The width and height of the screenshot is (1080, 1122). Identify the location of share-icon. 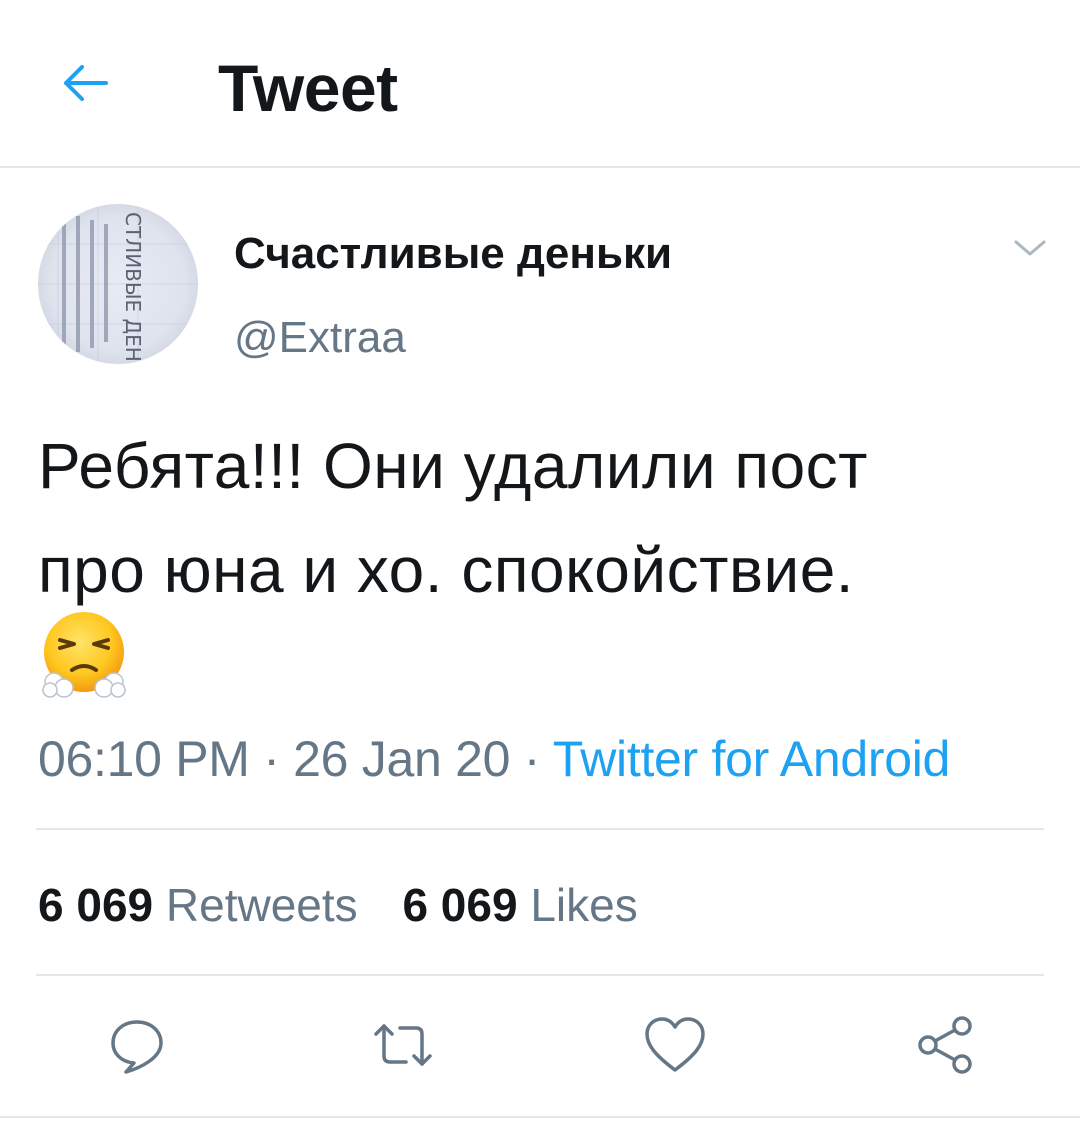
(945, 1045).